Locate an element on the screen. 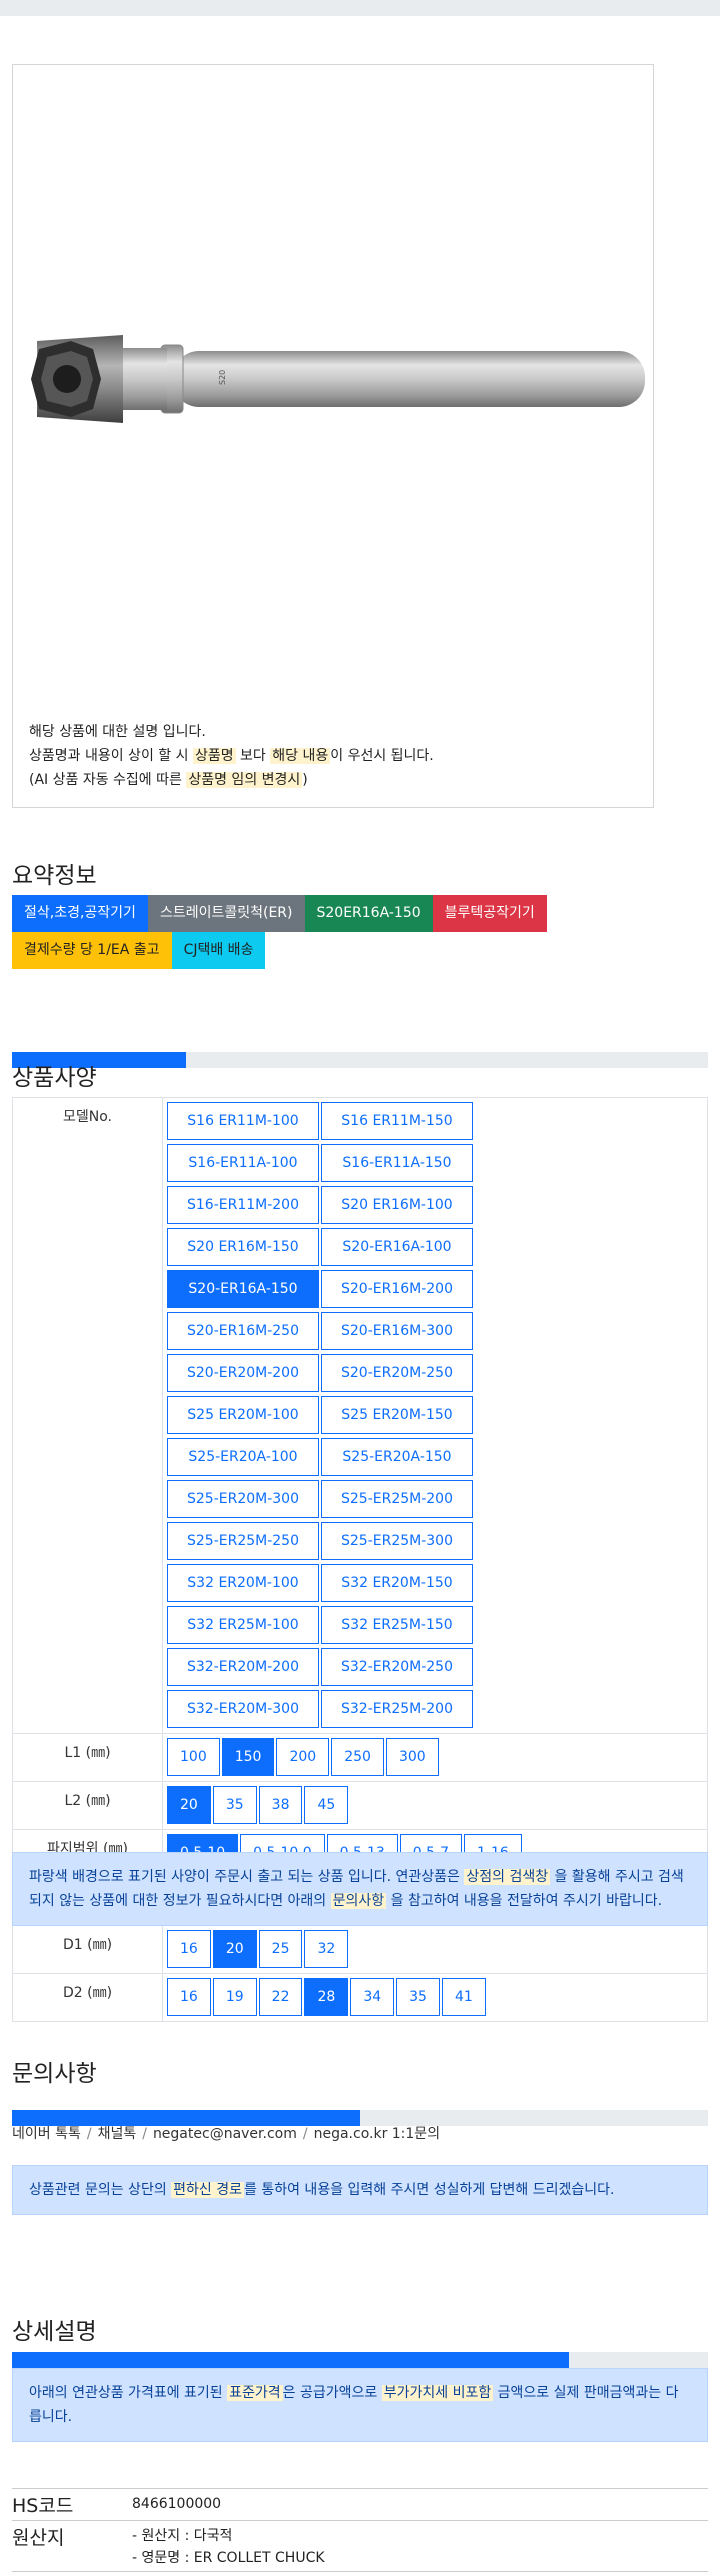  desc-text: 상품명과 내용이 상이 할 시 is located at coordinates (111, 756).